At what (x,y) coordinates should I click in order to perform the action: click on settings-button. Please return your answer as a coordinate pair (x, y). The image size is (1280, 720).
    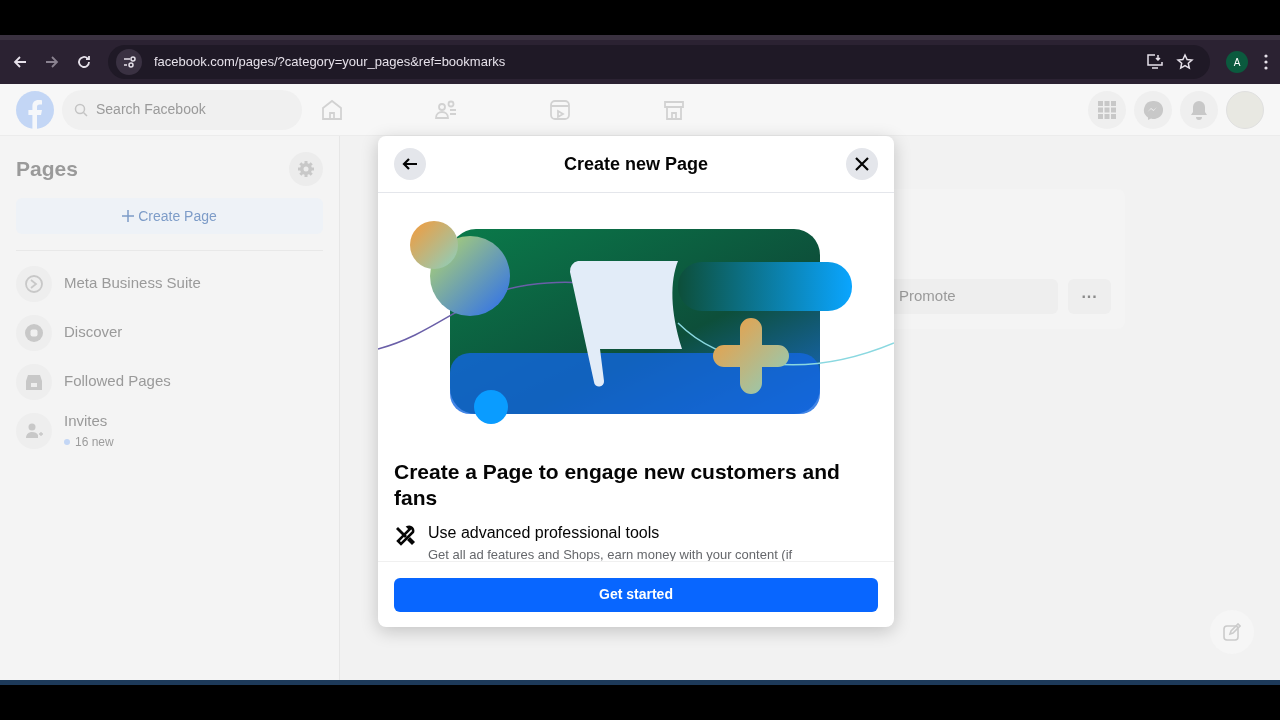
    Looking at the image, I should click on (306, 169).